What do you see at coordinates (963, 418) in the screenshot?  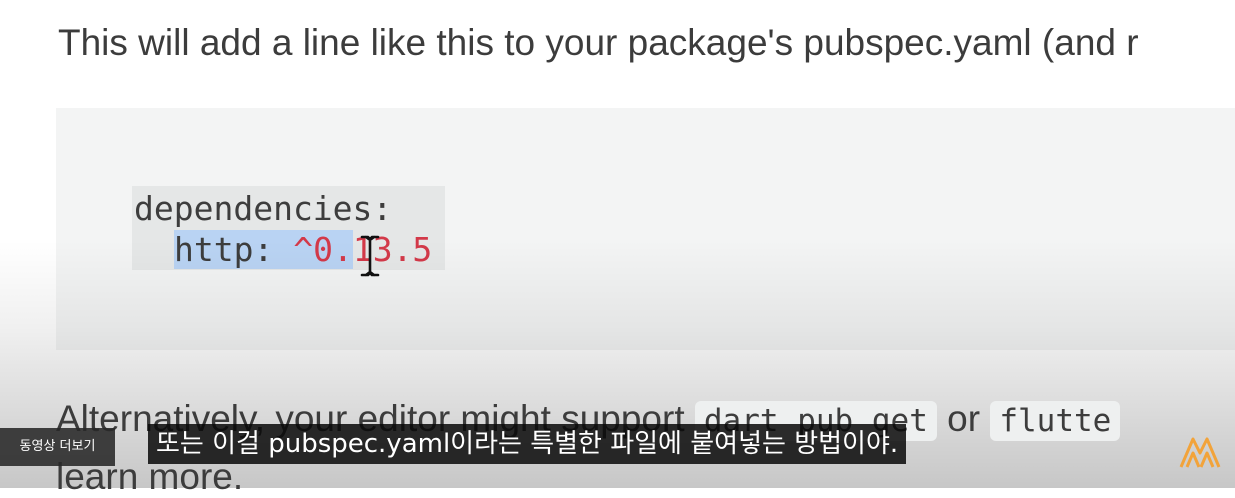 I see `alt-text-mid: or` at bounding box center [963, 418].